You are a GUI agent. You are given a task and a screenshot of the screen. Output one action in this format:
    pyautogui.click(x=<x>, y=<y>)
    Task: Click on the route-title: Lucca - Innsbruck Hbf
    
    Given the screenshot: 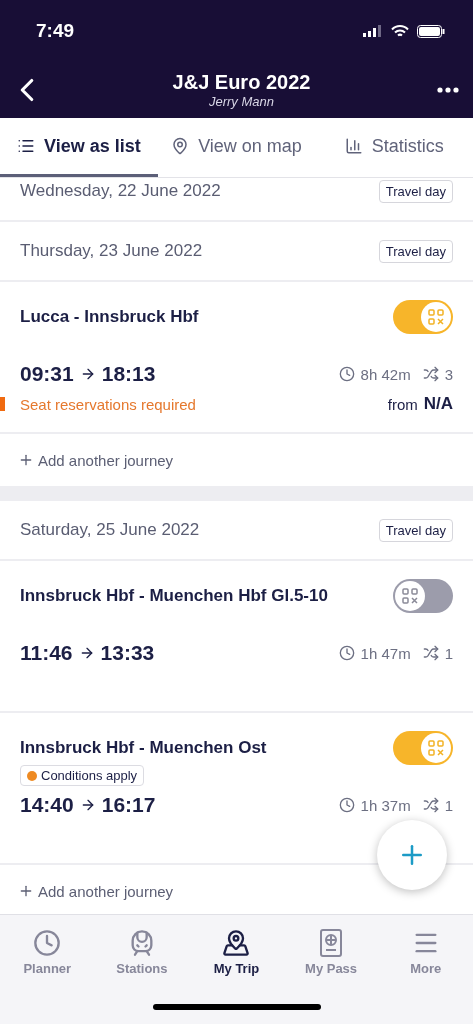 What is the action you would take?
    pyautogui.click(x=109, y=317)
    